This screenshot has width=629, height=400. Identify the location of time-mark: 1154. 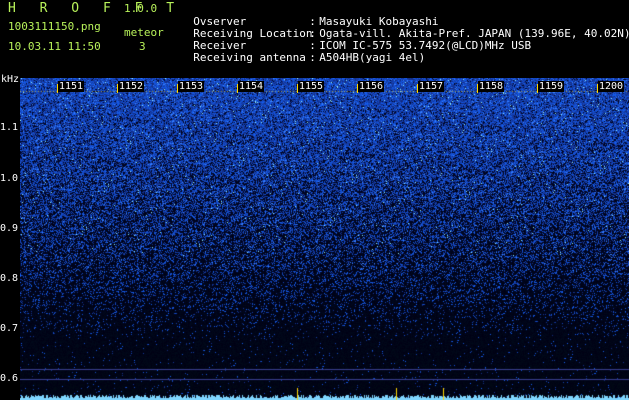
(251, 86).